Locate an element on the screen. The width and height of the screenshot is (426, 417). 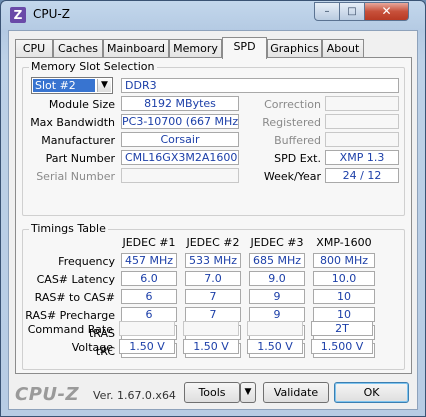
manufacturer-field: Corsair is located at coordinates (180, 139).